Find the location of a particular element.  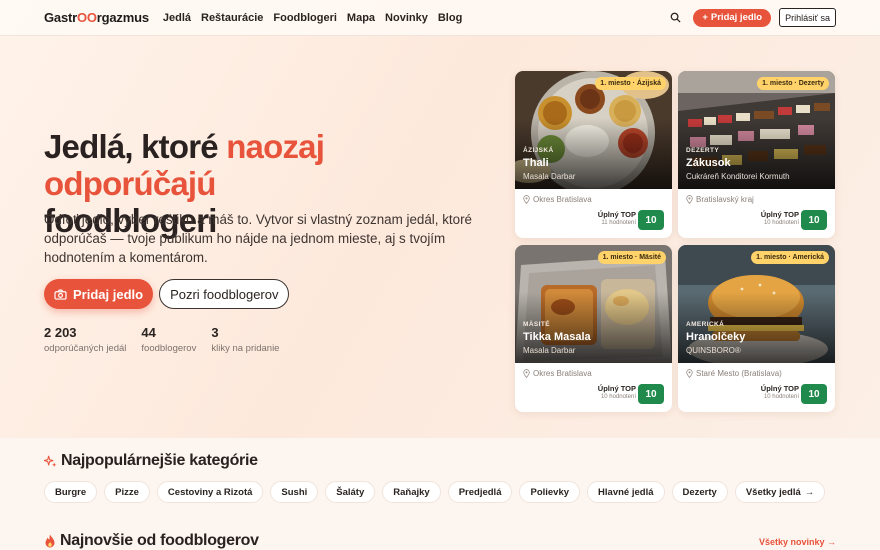

dish-title: Zákusok is located at coordinates (708, 163).